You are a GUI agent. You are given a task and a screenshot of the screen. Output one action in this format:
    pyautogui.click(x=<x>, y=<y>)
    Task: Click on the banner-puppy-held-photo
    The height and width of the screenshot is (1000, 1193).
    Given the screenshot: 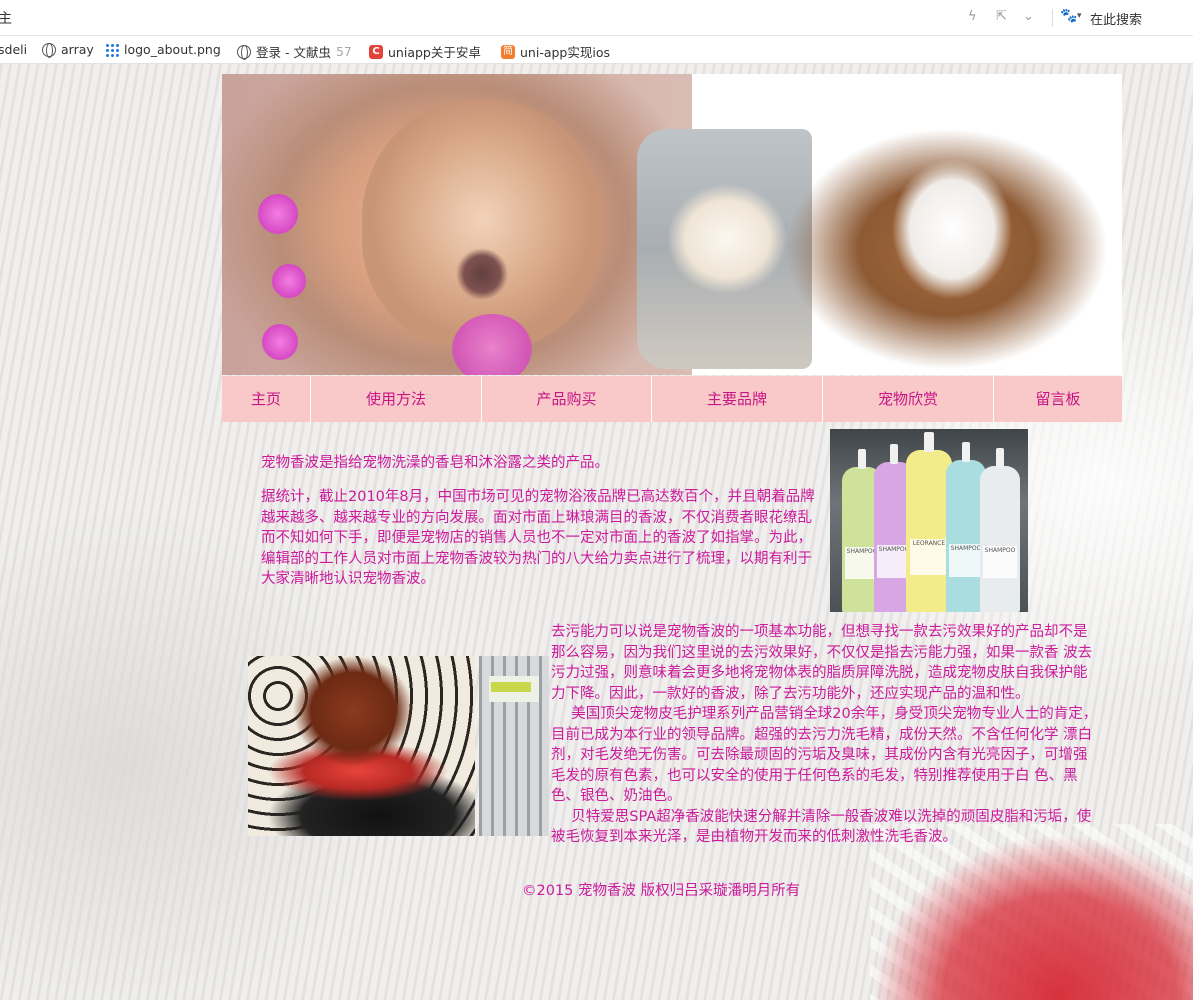 What is the action you would take?
    pyautogui.click(x=724, y=249)
    